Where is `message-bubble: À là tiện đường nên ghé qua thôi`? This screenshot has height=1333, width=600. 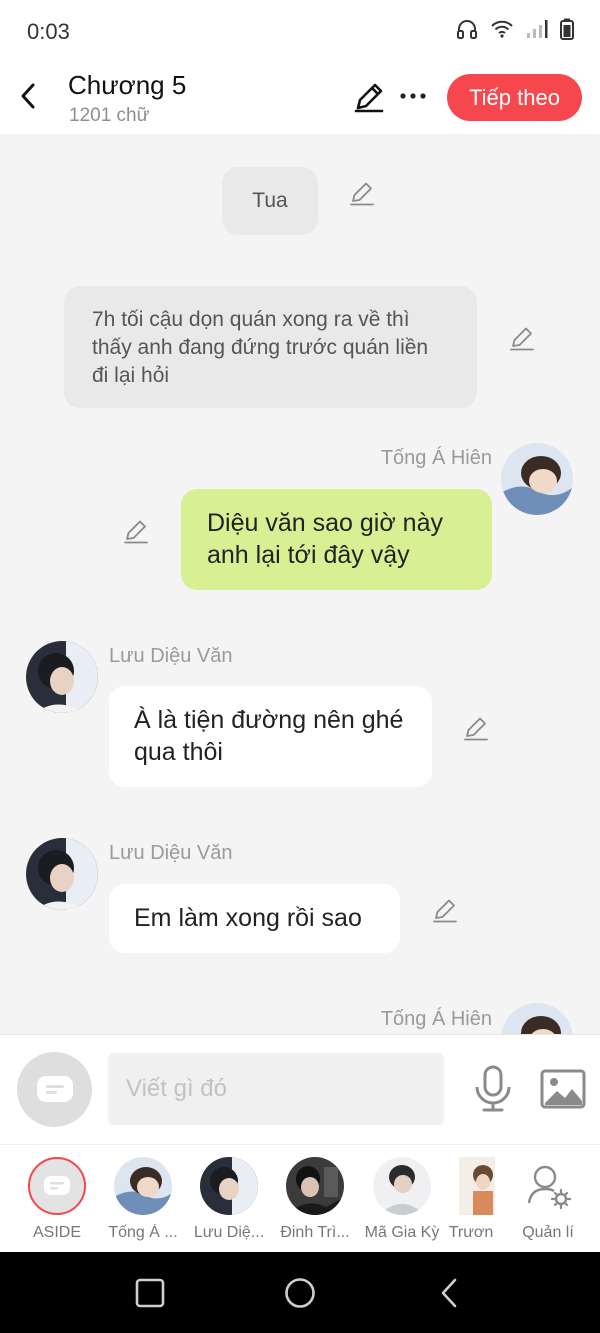 message-bubble: À là tiện đường nên ghé qua thôi is located at coordinates (270, 736).